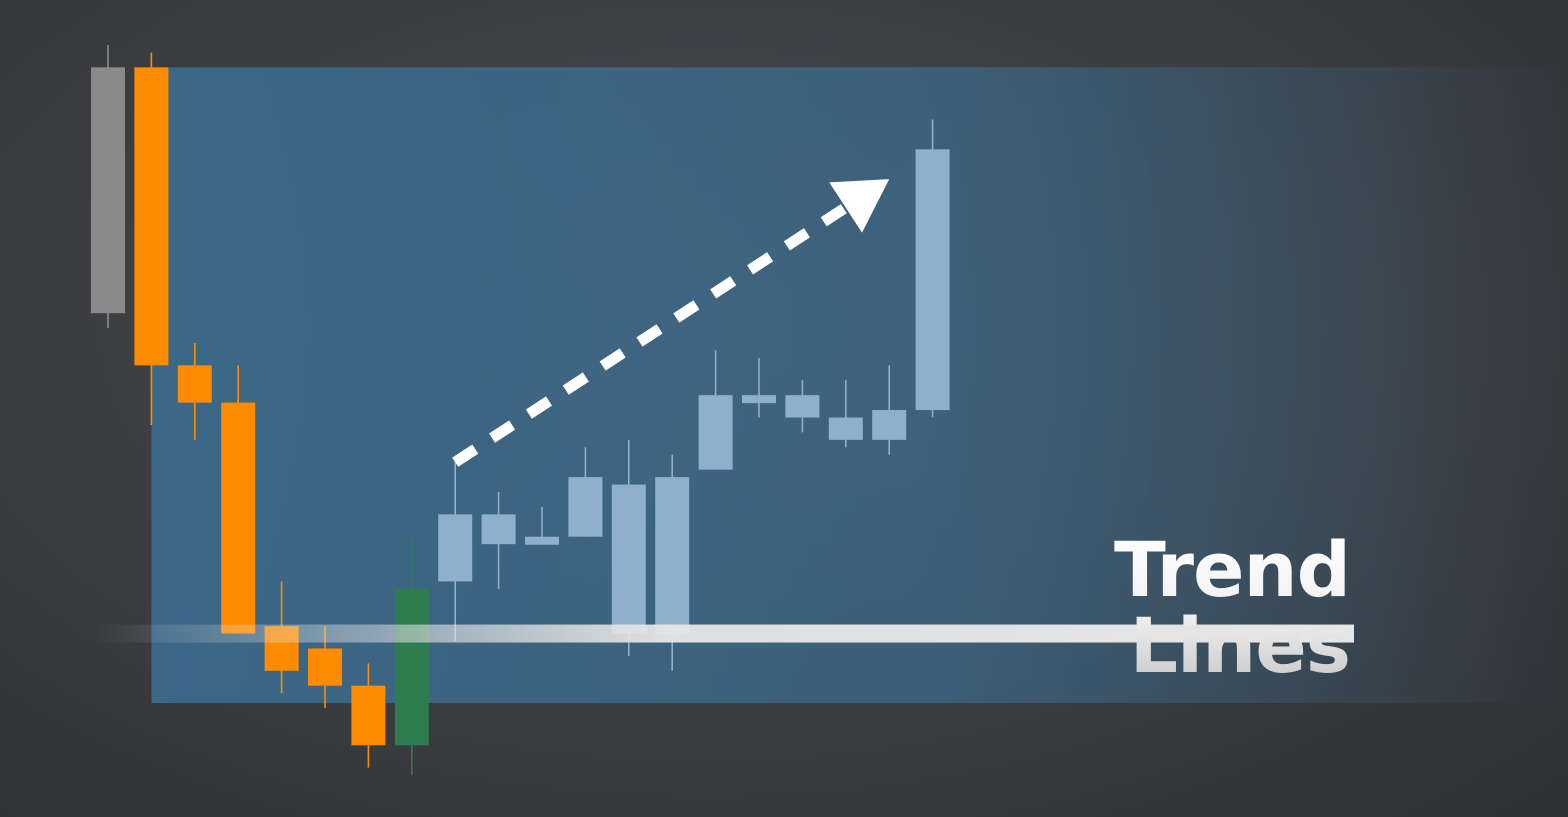 The image size is (1568, 817). Describe the element at coordinates (1115, 608) in the screenshot. I see `chart-title: Trend Lines` at that location.